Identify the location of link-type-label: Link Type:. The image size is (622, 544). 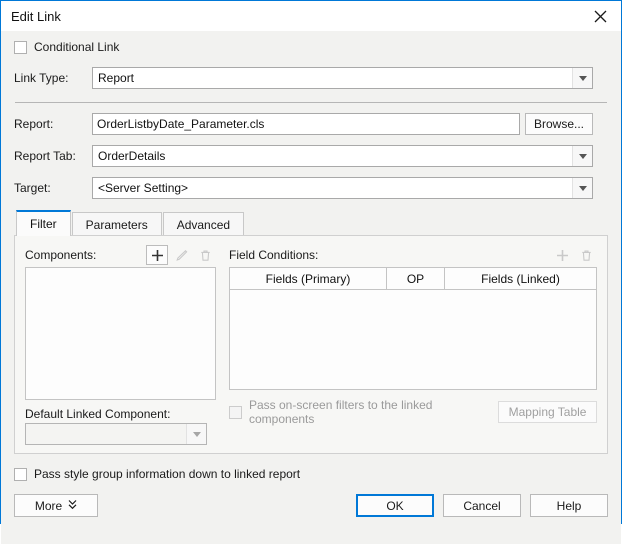
(41, 78).